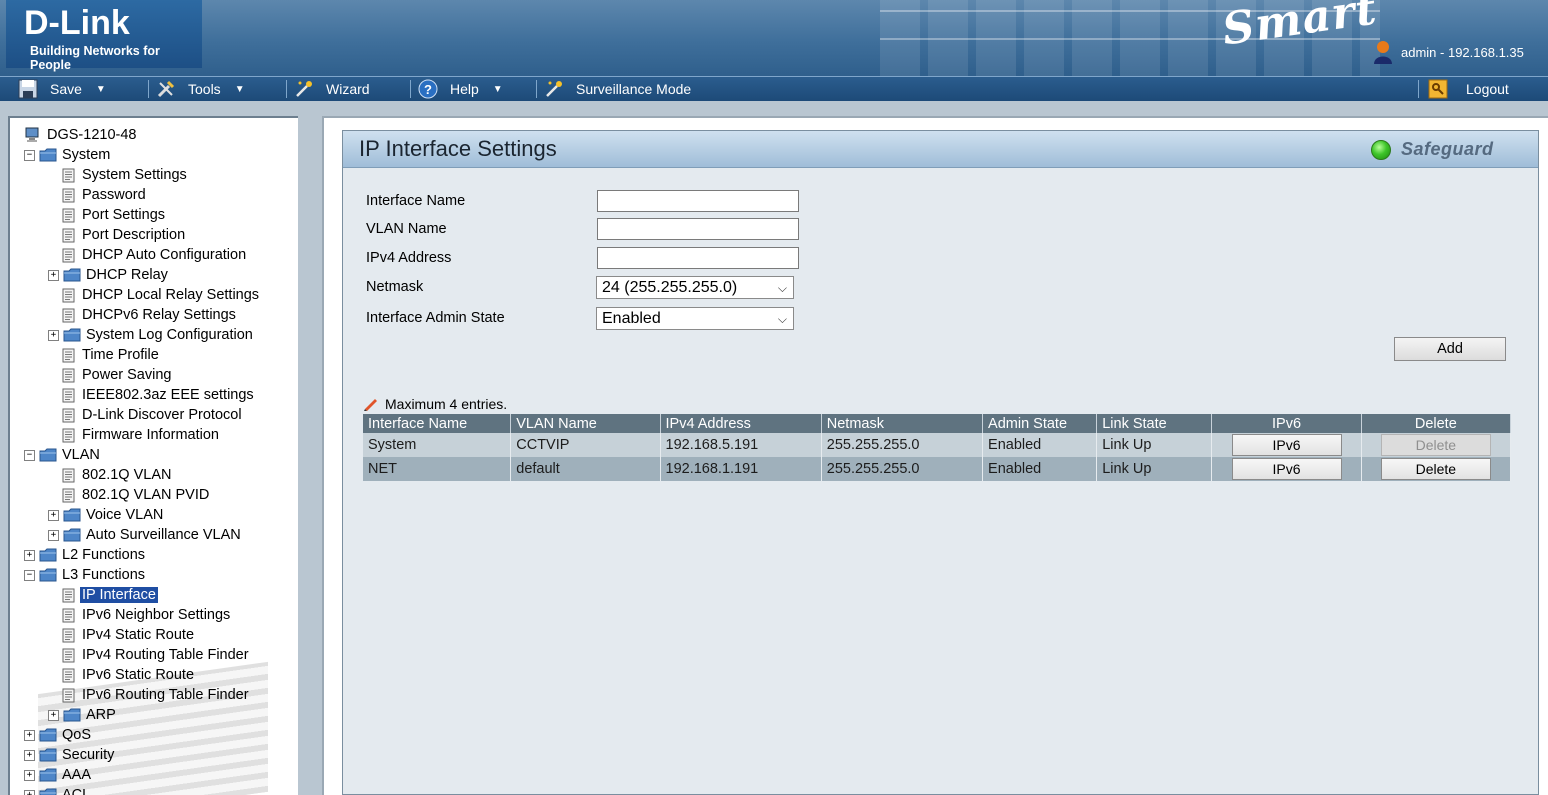  I want to click on tree-item-802-1q-vlan: 802.1Q VLAN, so click(110, 475).